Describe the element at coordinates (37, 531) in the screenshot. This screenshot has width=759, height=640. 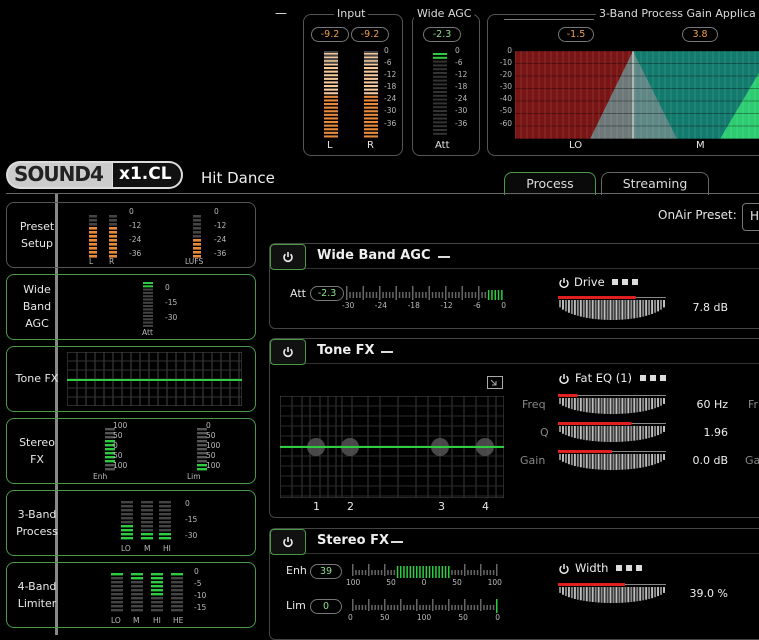
I see `three-band-process-label-2: Process` at that location.